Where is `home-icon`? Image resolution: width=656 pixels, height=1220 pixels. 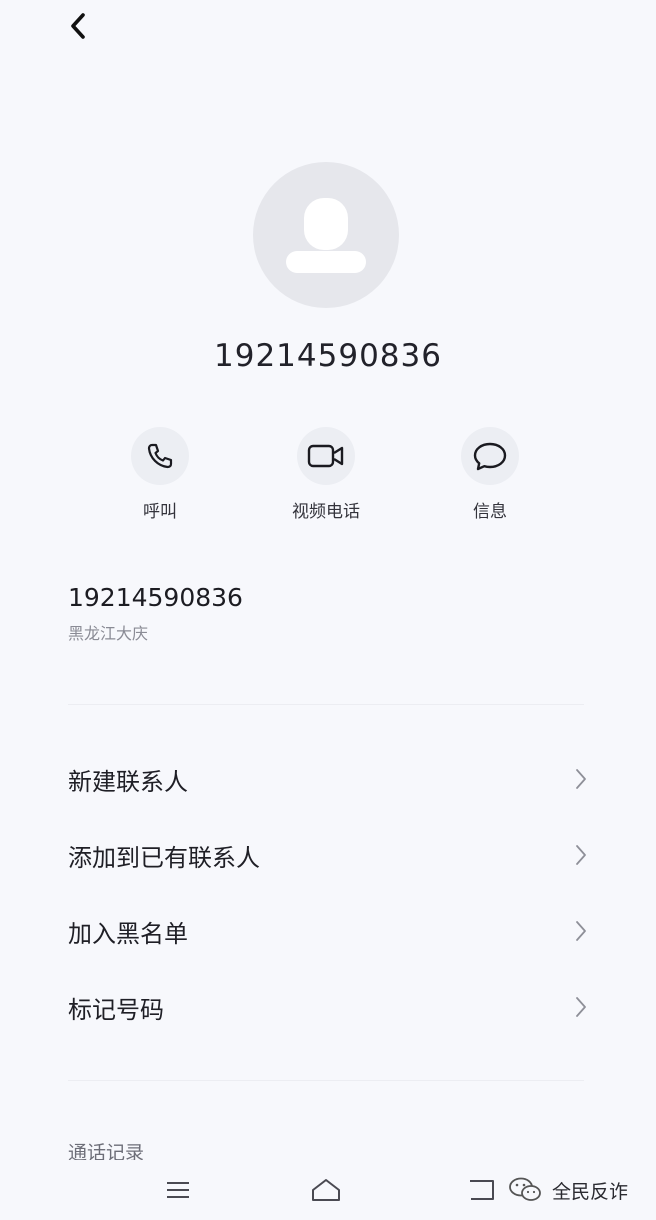
home-icon is located at coordinates (326, 1190).